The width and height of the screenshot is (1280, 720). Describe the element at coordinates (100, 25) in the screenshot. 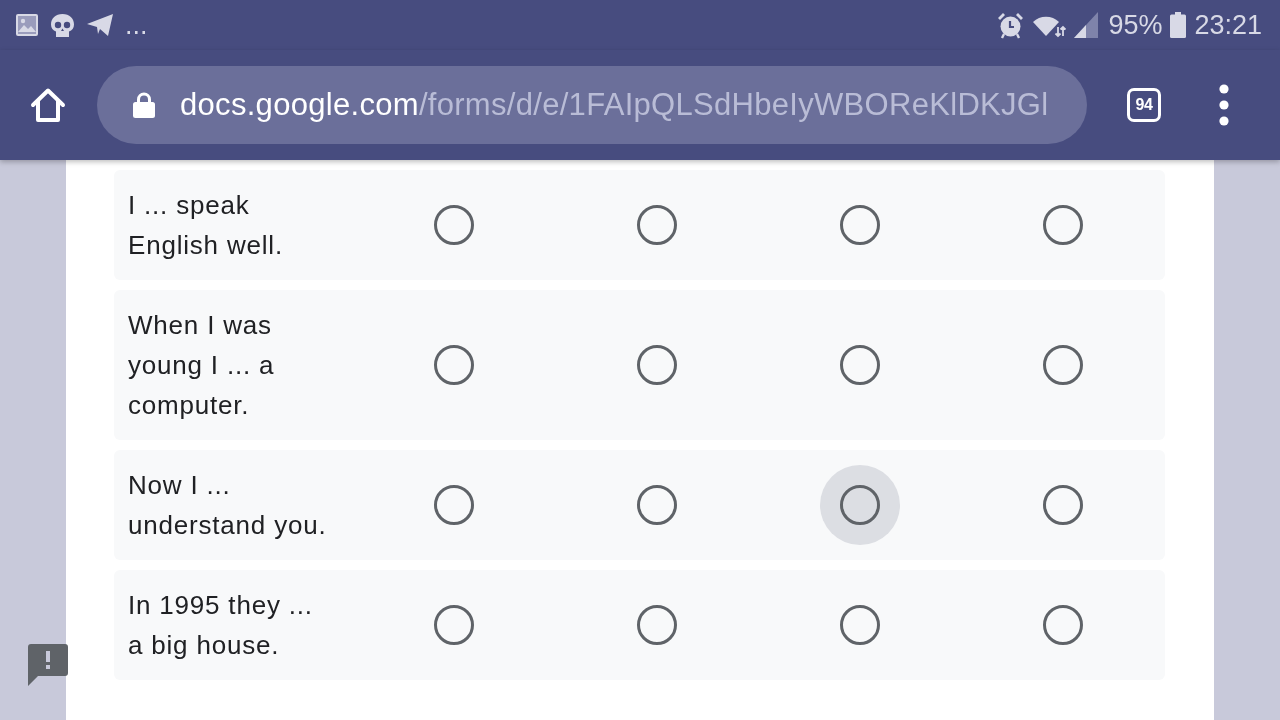

I see `paper-plane-icon` at that location.